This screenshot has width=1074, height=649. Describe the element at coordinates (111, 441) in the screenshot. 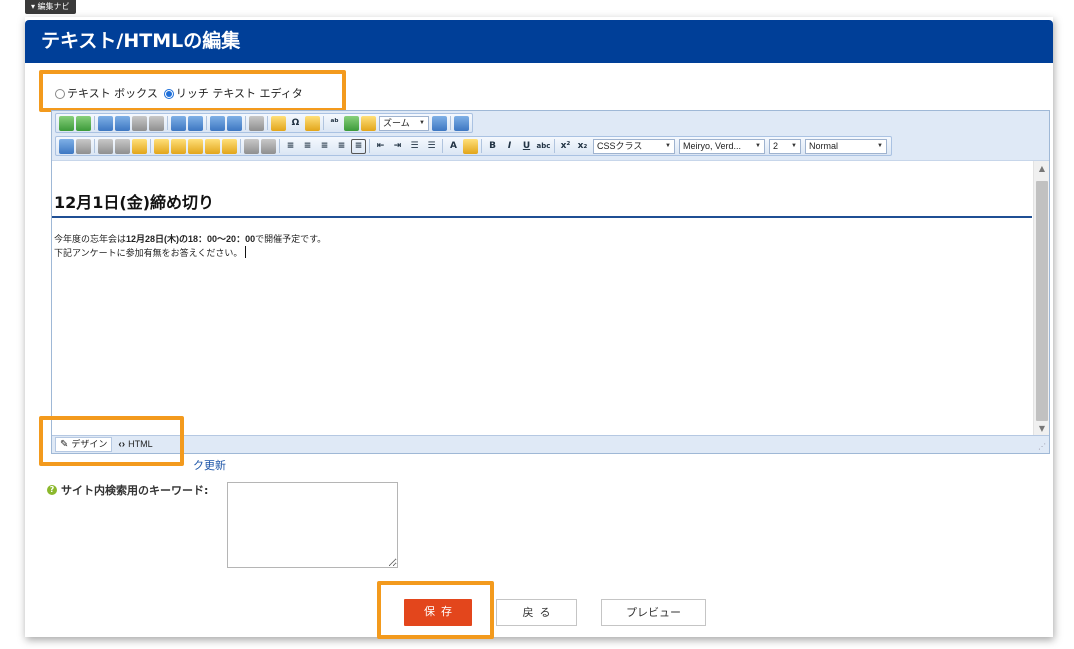

I see `highlight-mode-tabs` at that location.